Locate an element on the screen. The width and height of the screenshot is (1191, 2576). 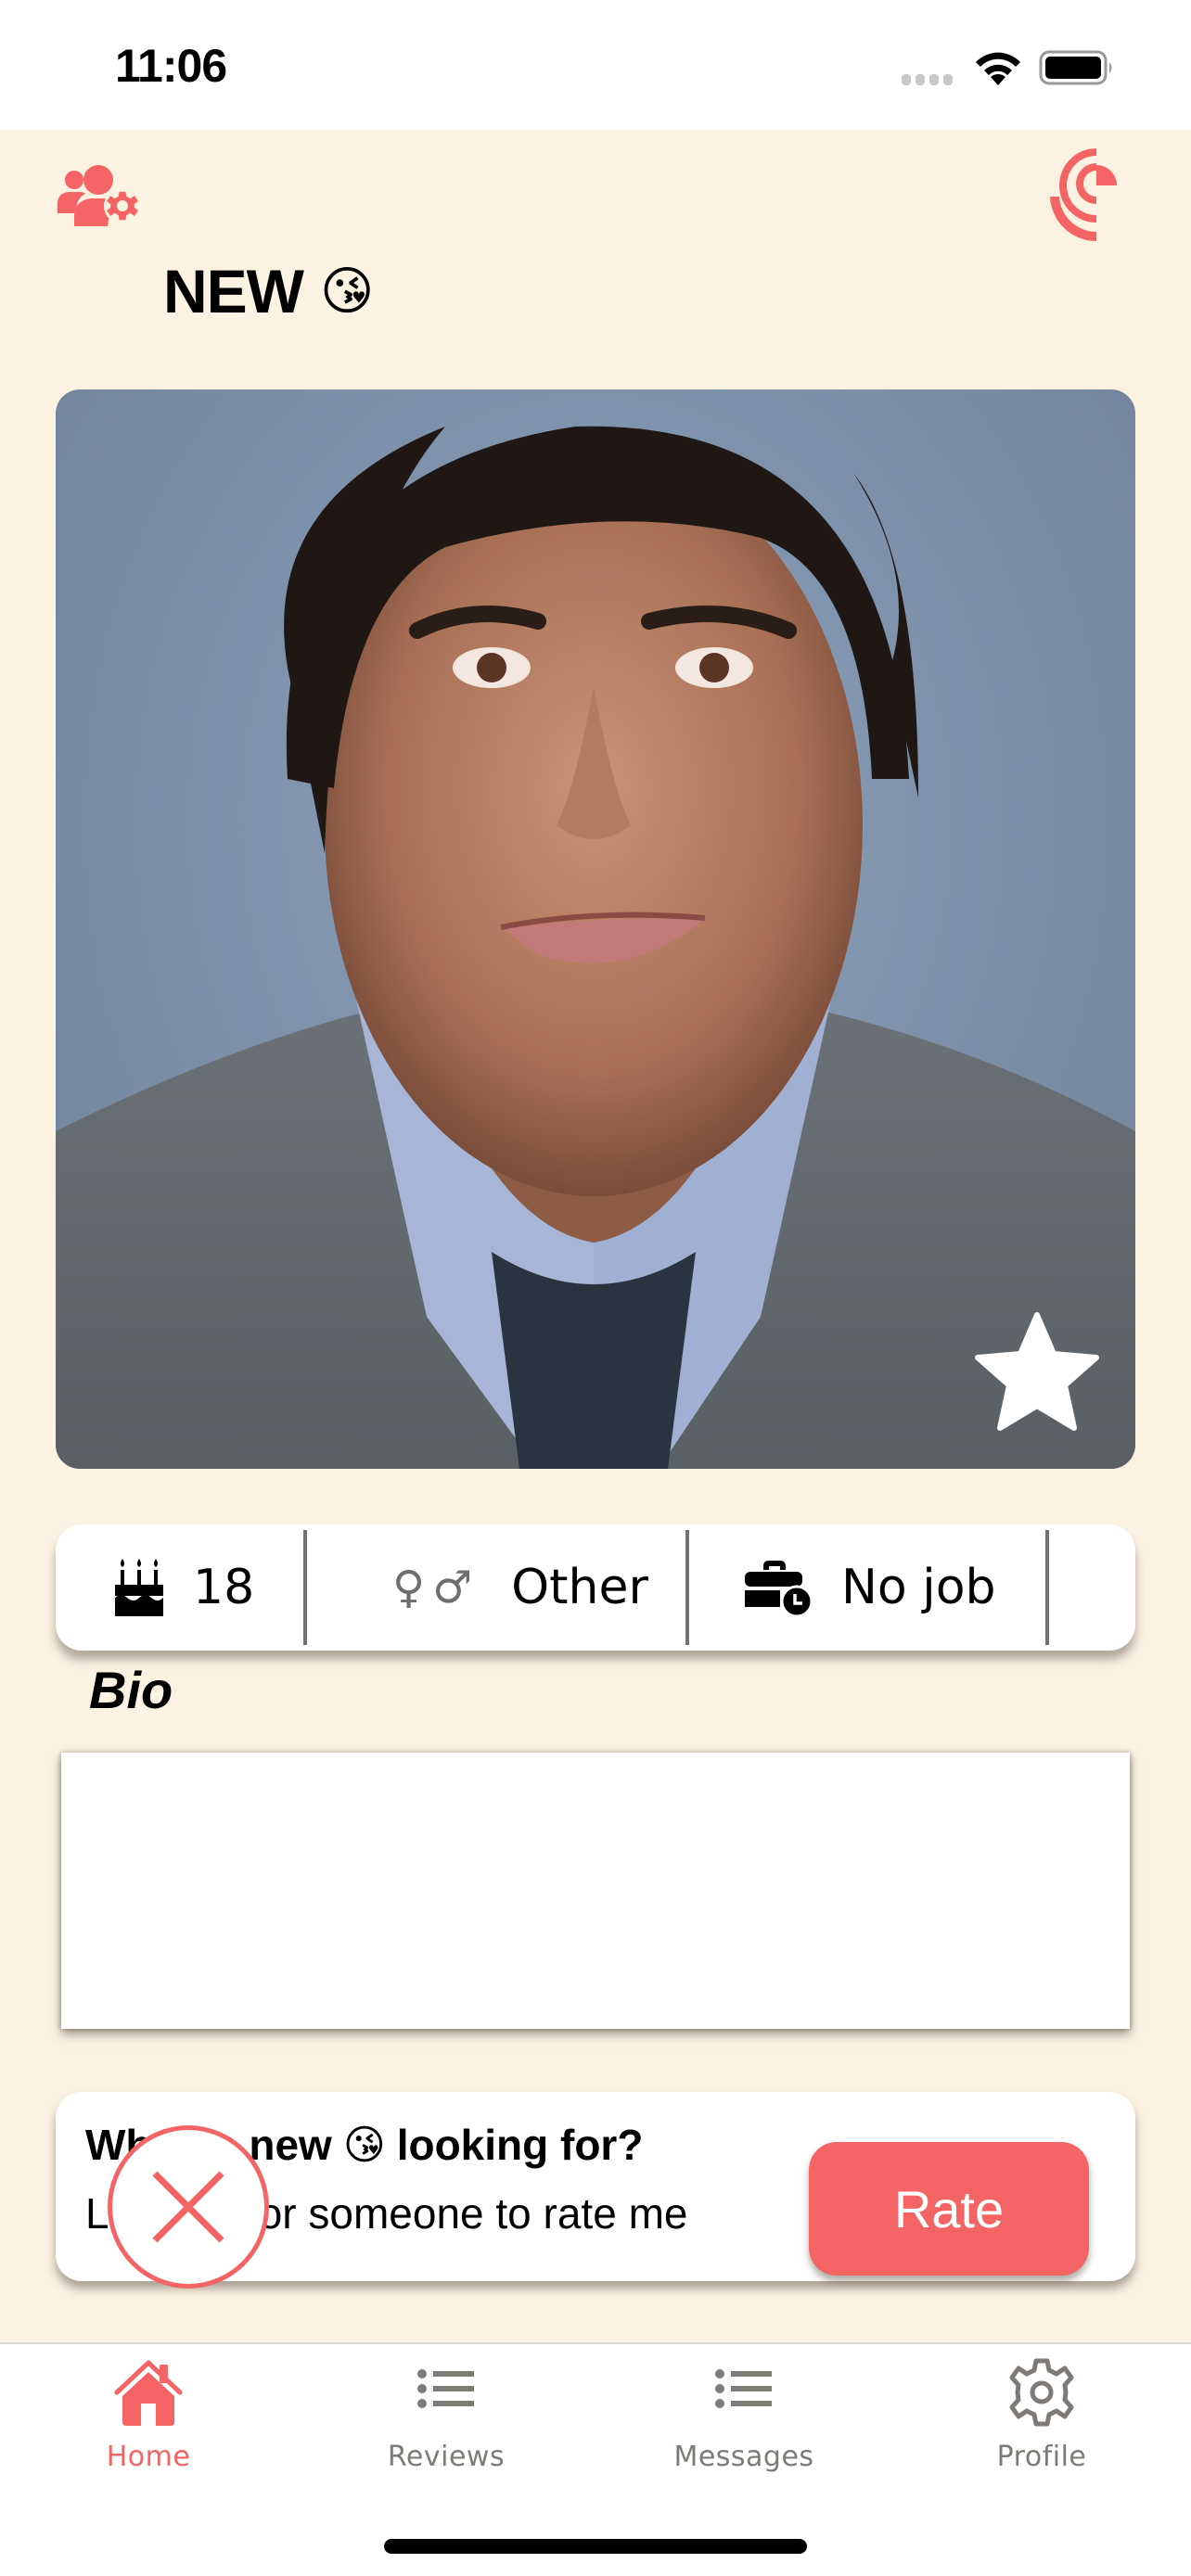
tab-home: Home is located at coordinates (148, 2415).